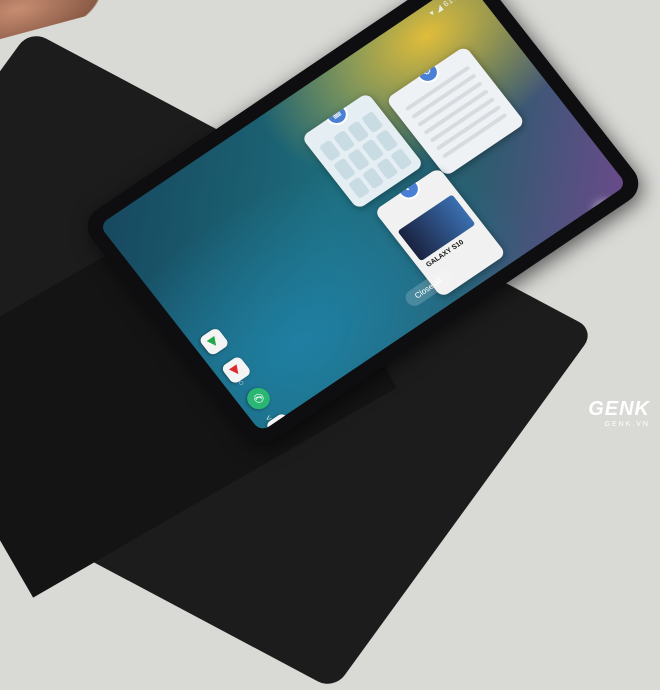  Describe the element at coordinates (214, 341) in the screenshot. I see `play-store-icon: ▶` at that location.